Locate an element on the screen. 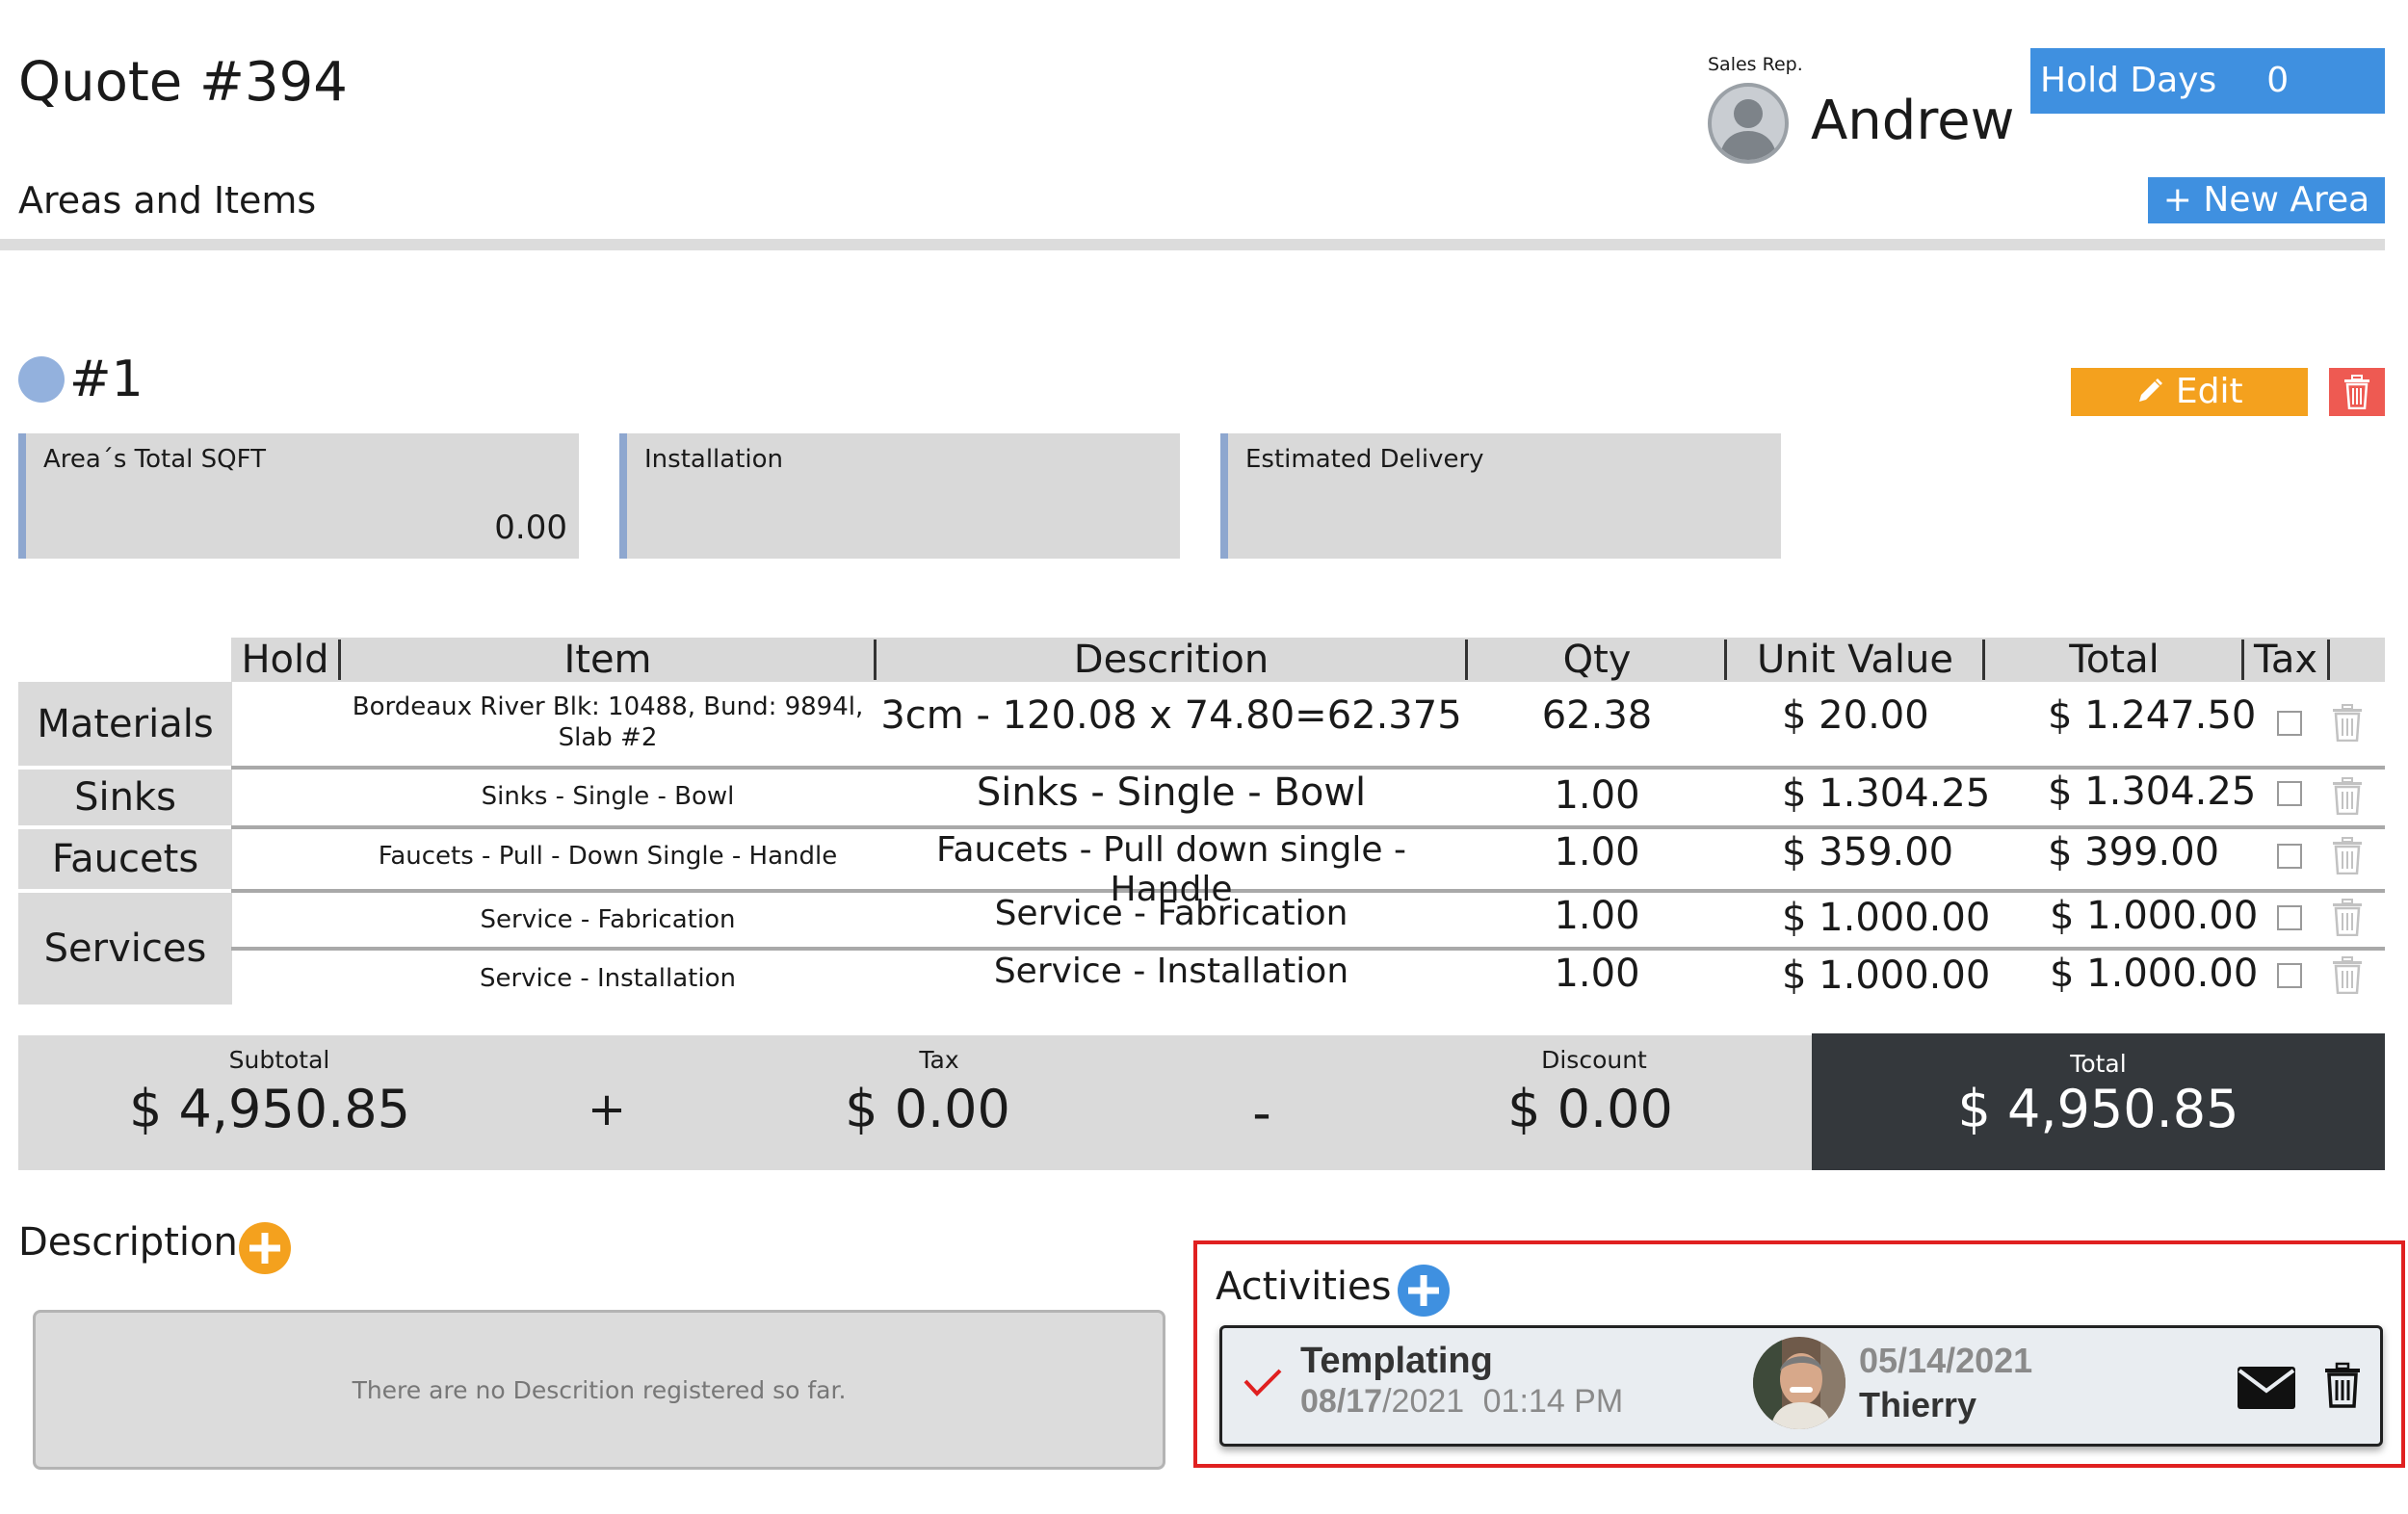  item-line: Slab #2 is located at coordinates (608, 737).